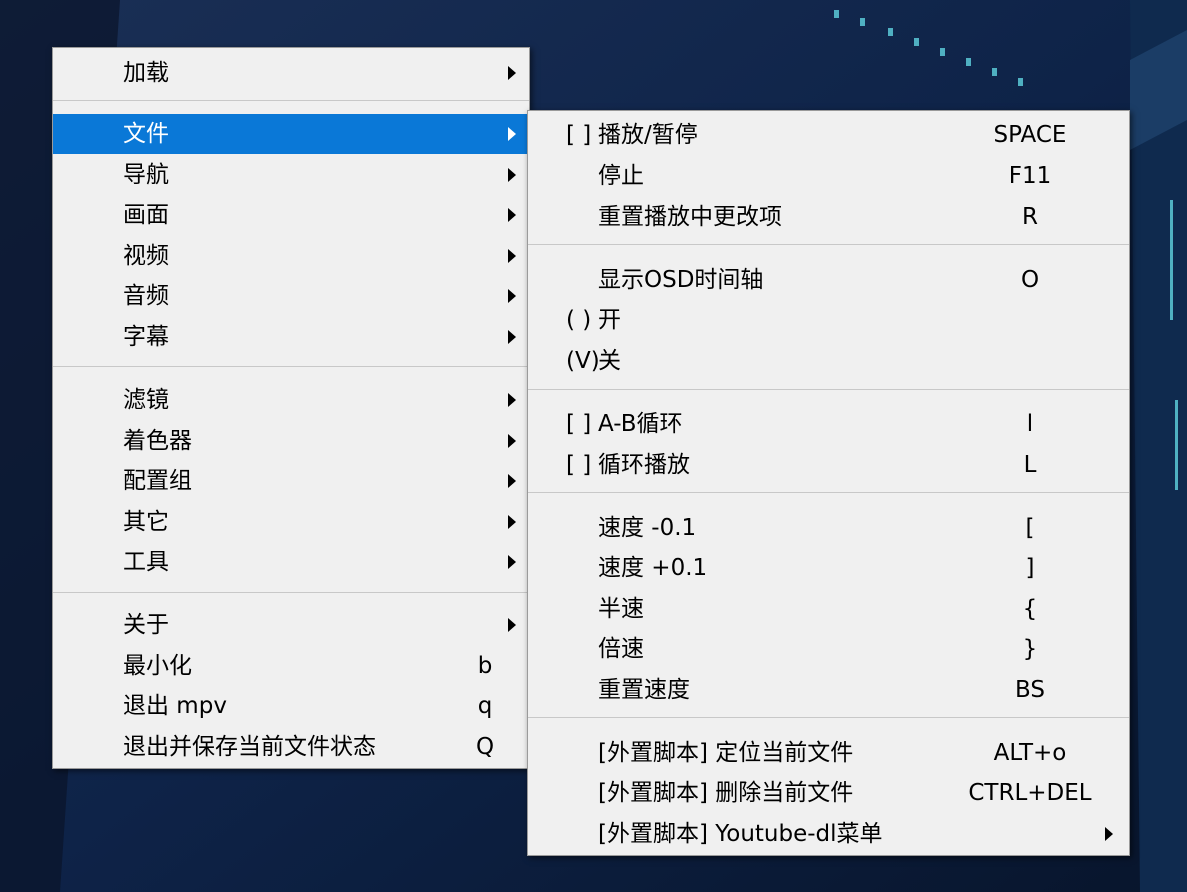  What do you see at coordinates (146, 73) in the screenshot?
I see `main-menu-item-label: 加载` at bounding box center [146, 73].